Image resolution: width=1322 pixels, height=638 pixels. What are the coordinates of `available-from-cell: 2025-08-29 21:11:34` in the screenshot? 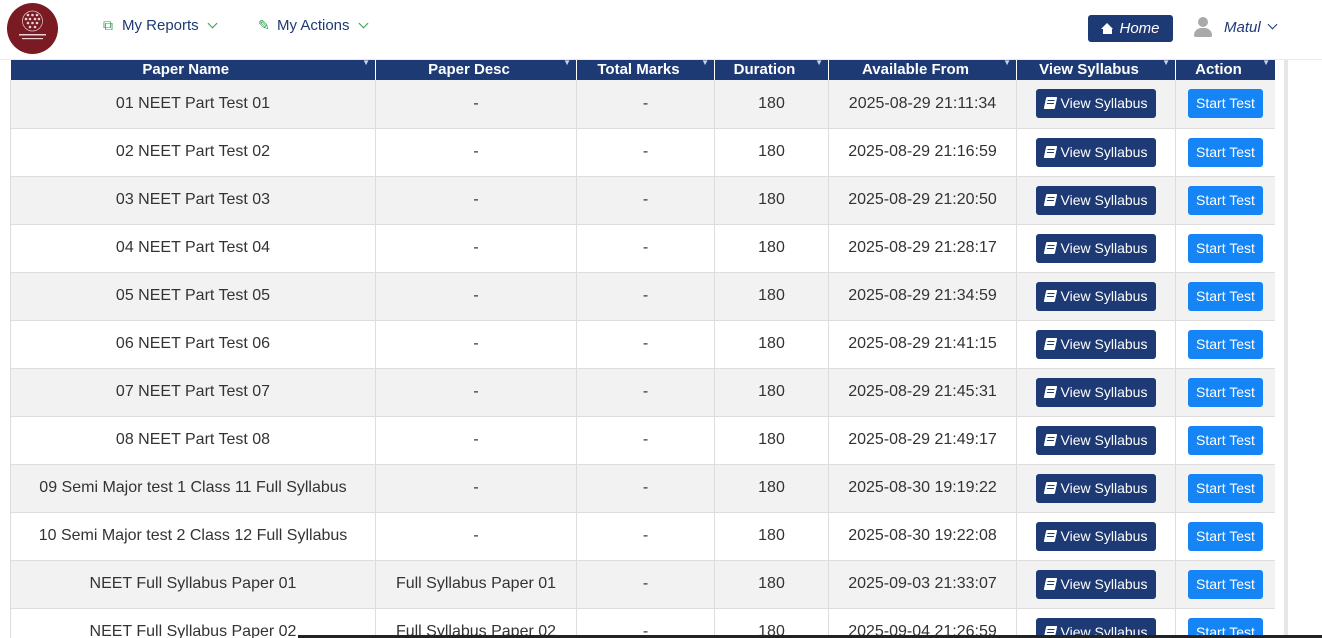 It's located at (922, 104).